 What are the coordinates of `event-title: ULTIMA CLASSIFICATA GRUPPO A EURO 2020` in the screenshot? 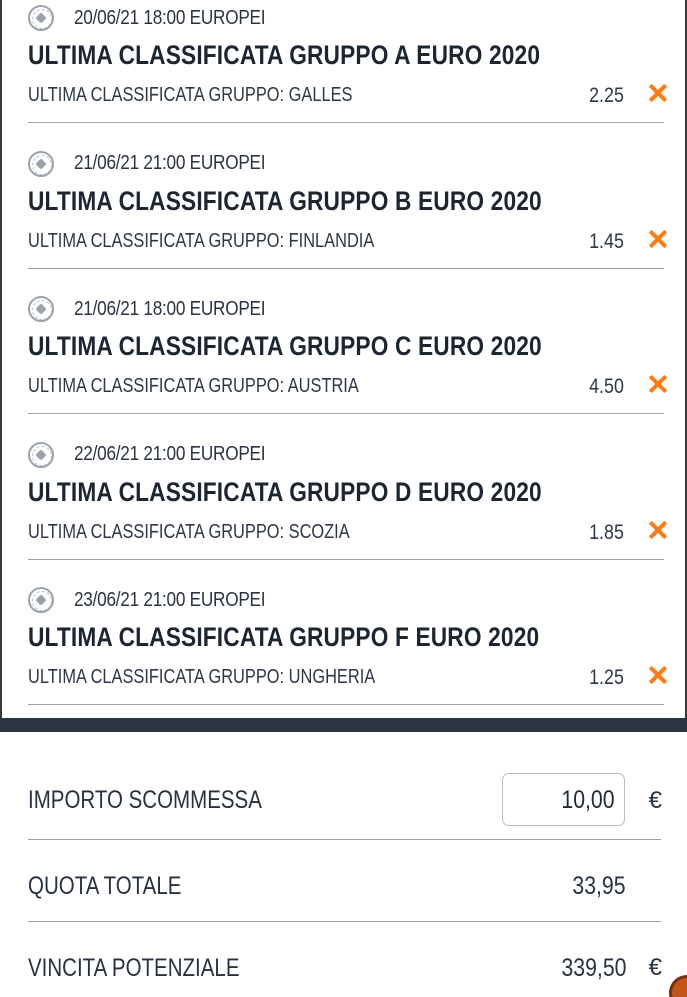 It's located at (284, 55).